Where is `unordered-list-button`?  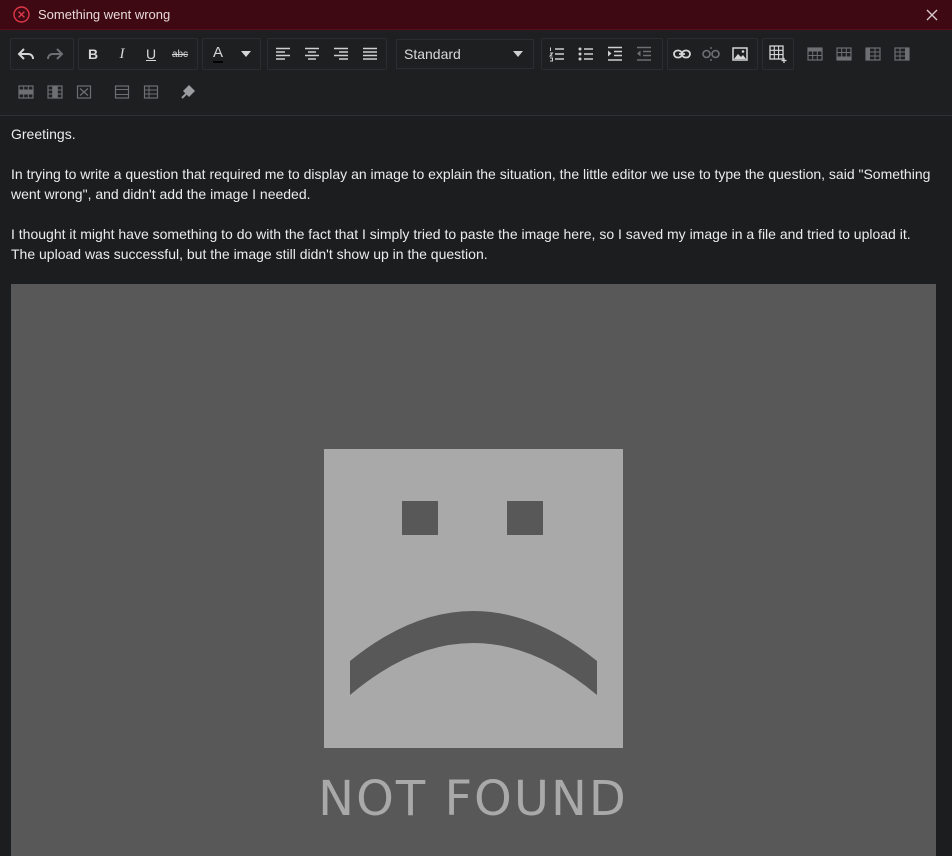 unordered-list-button is located at coordinates (586, 54).